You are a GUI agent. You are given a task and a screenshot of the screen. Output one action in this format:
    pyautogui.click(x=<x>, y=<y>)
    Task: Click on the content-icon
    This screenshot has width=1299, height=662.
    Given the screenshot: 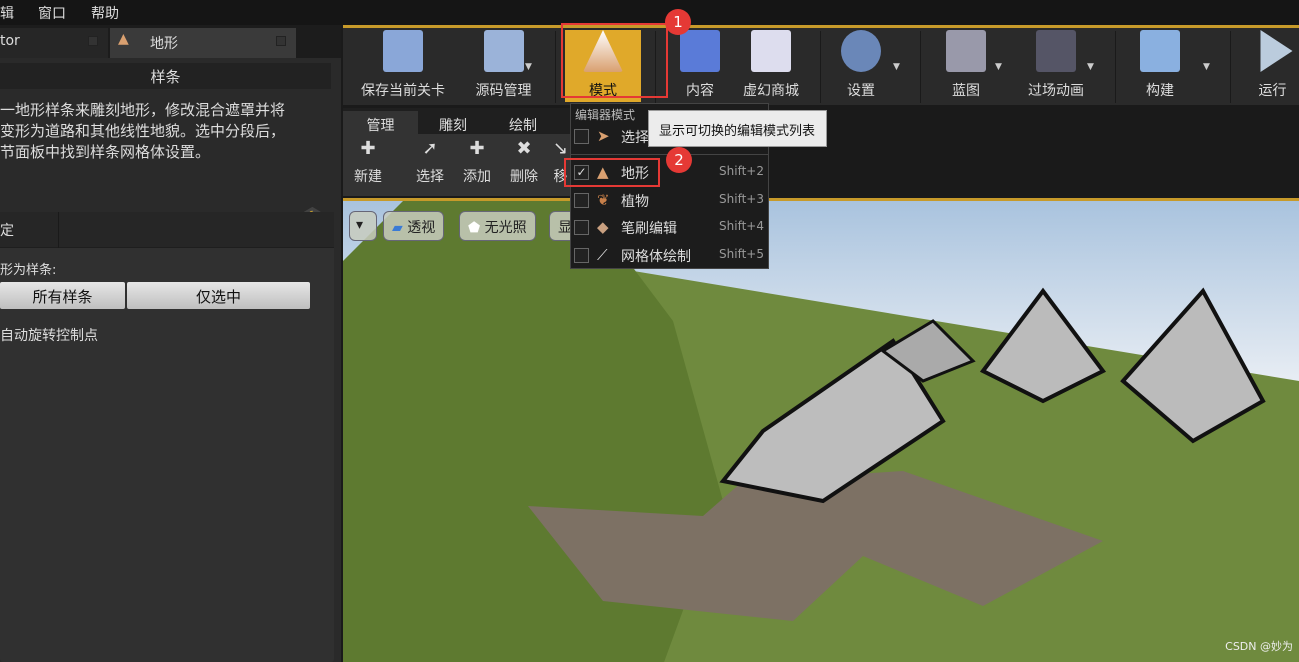 What is the action you would take?
    pyautogui.click(x=700, y=51)
    